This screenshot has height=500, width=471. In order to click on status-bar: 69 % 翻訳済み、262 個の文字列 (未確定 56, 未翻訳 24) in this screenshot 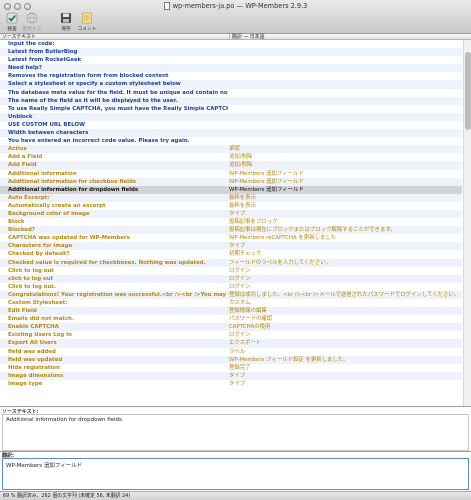, I will do `click(235, 495)`.